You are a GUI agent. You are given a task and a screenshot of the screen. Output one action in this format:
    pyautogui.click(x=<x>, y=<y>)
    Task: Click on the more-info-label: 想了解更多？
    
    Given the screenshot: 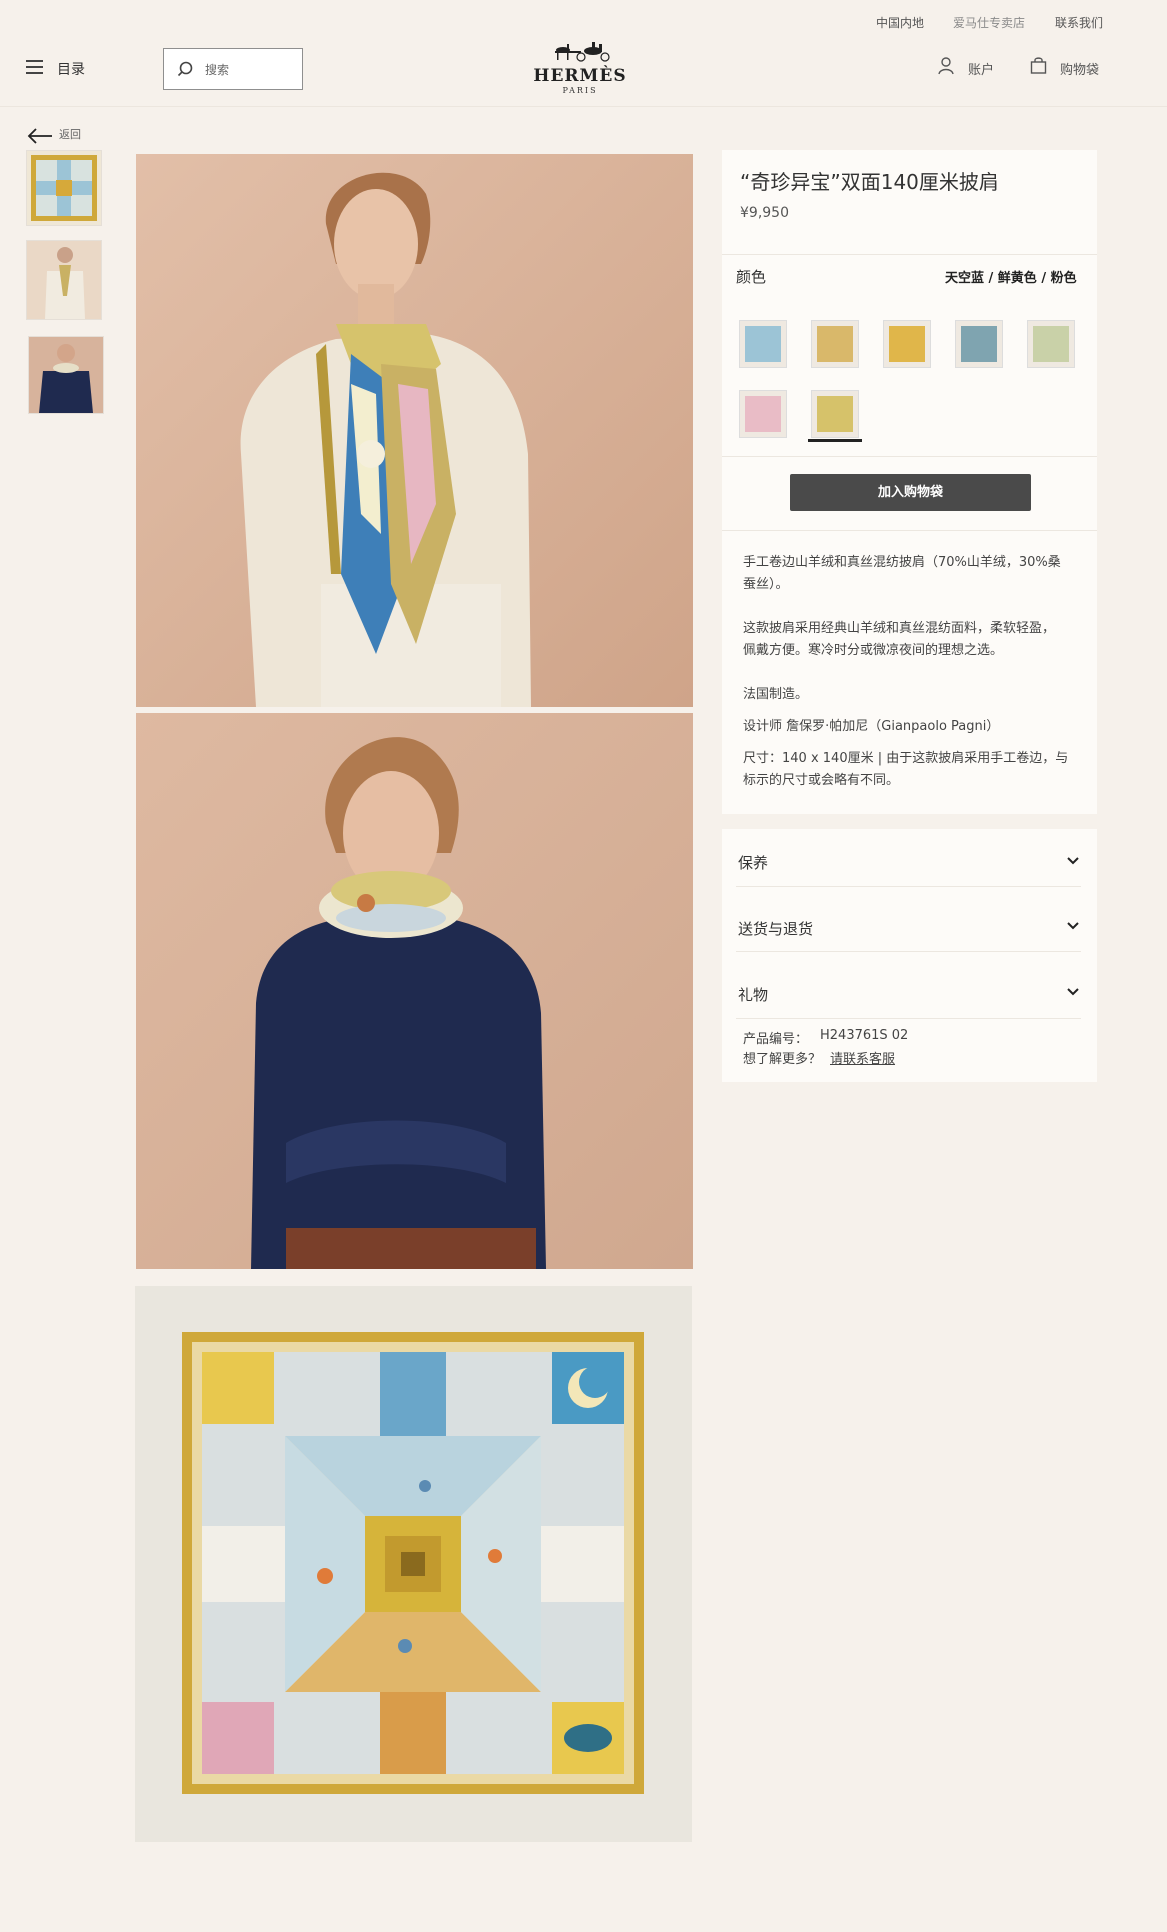 What is the action you would take?
    pyautogui.click(x=782, y=1059)
    